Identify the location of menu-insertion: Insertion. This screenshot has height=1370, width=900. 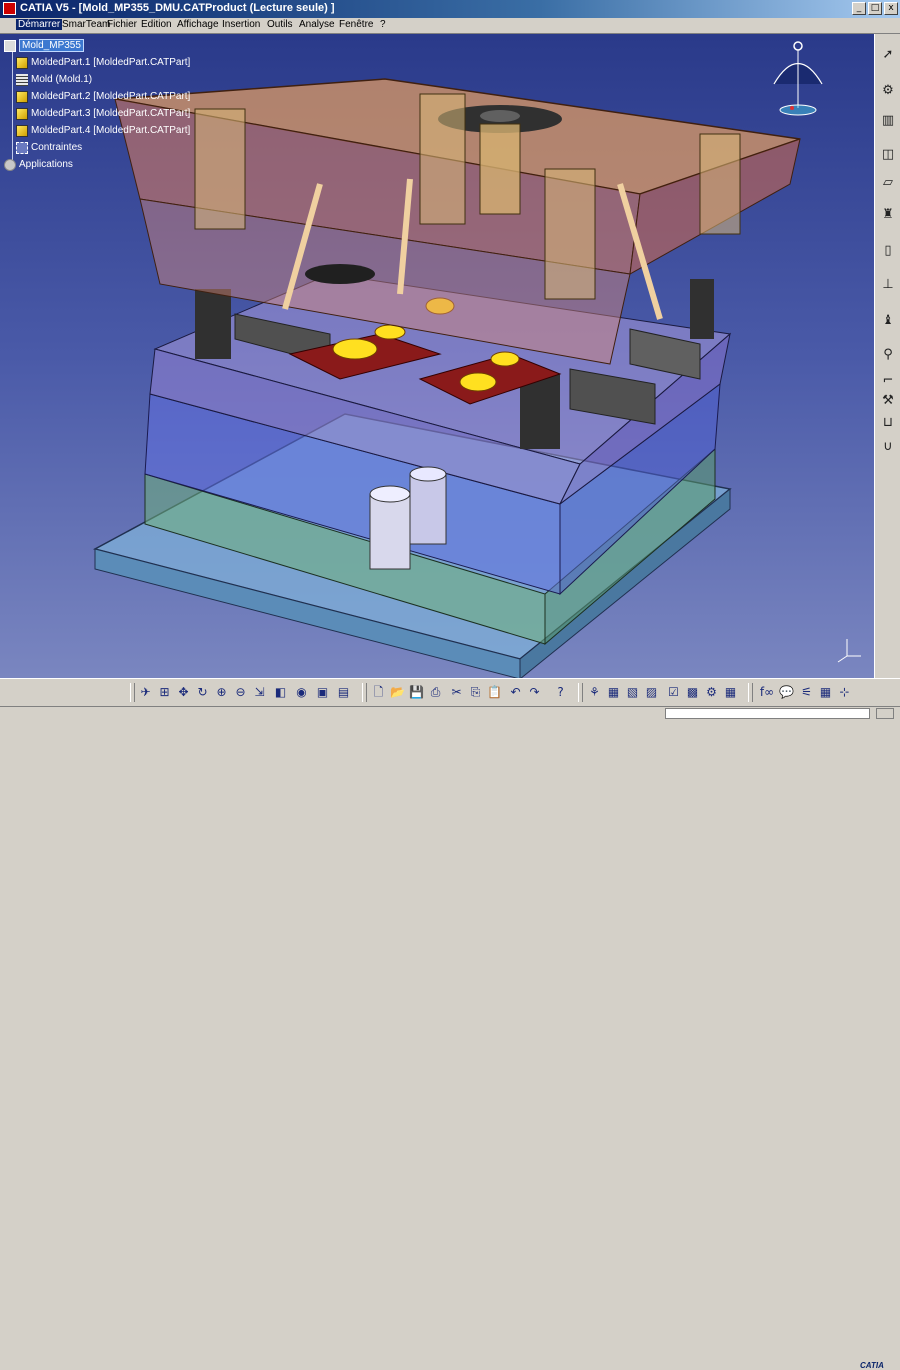
(241, 24).